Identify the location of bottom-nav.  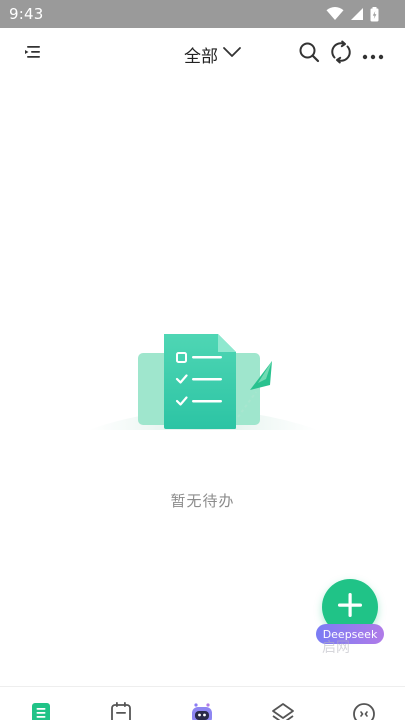
(202, 703).